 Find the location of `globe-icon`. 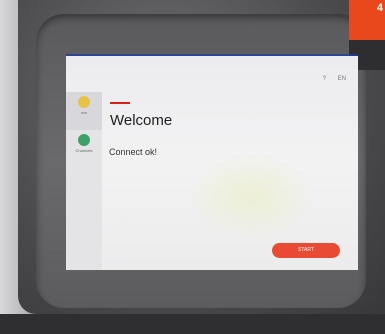

globe-icon is located at coordinates (84, 140).